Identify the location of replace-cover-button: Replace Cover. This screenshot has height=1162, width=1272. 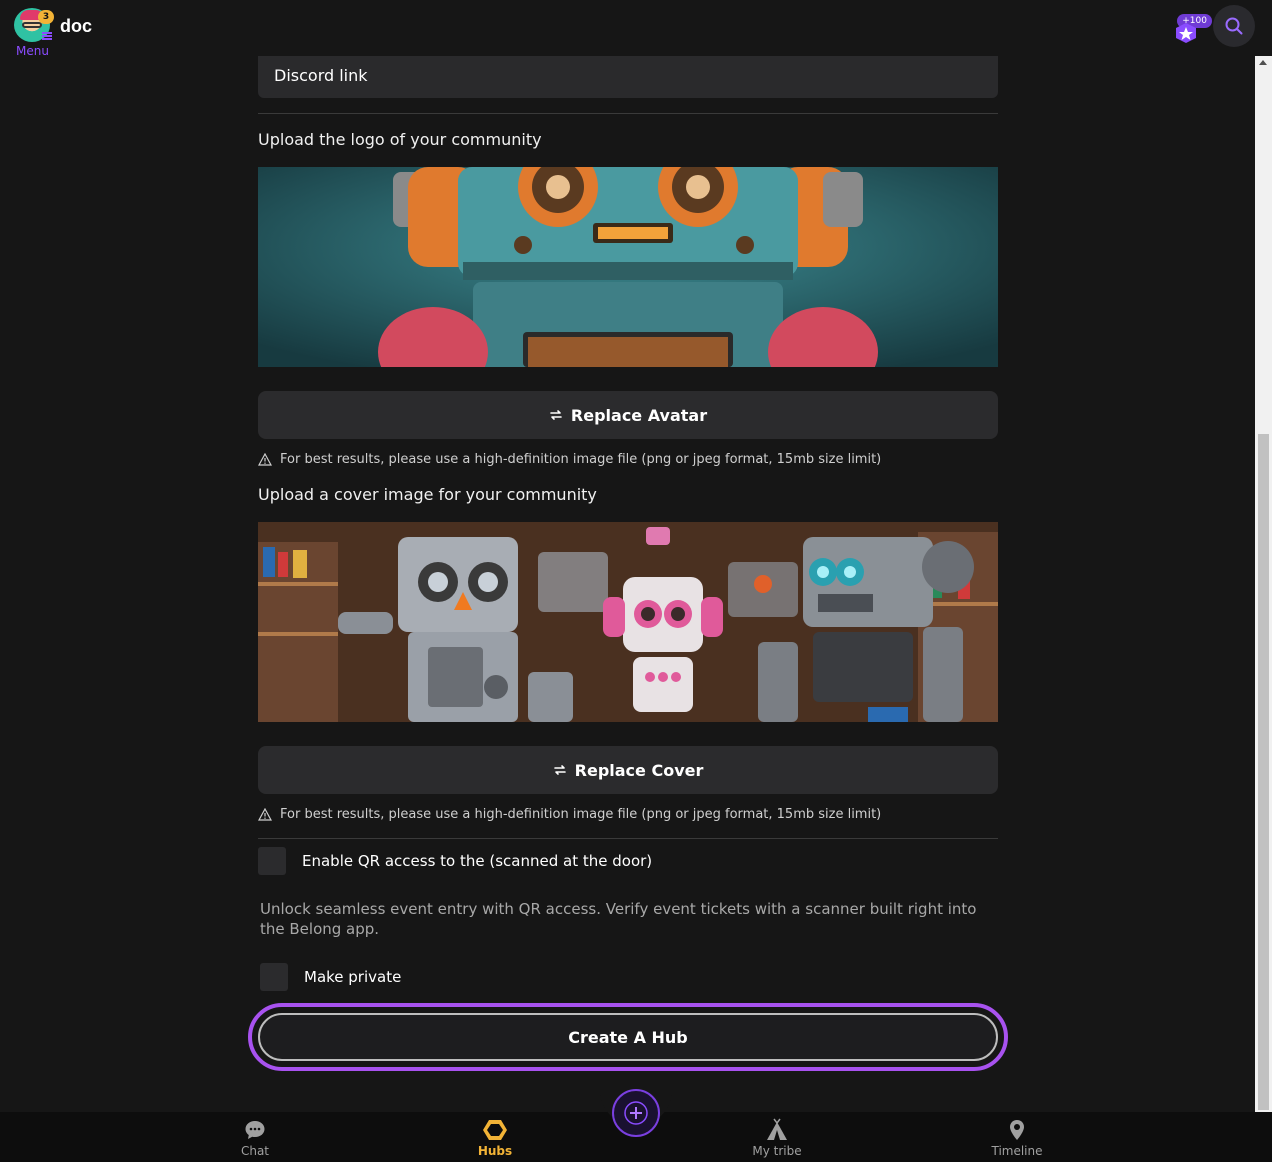
(628, 770).